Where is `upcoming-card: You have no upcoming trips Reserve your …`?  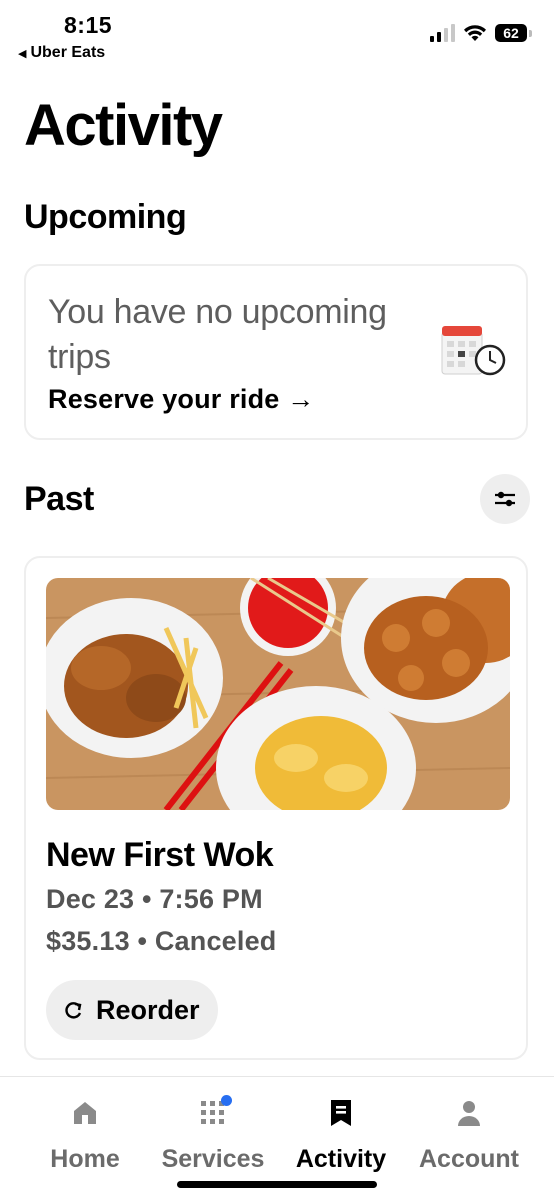
upcoming-card: You have no upcoming trips Reserve your … is located at coordinates (276, 352).